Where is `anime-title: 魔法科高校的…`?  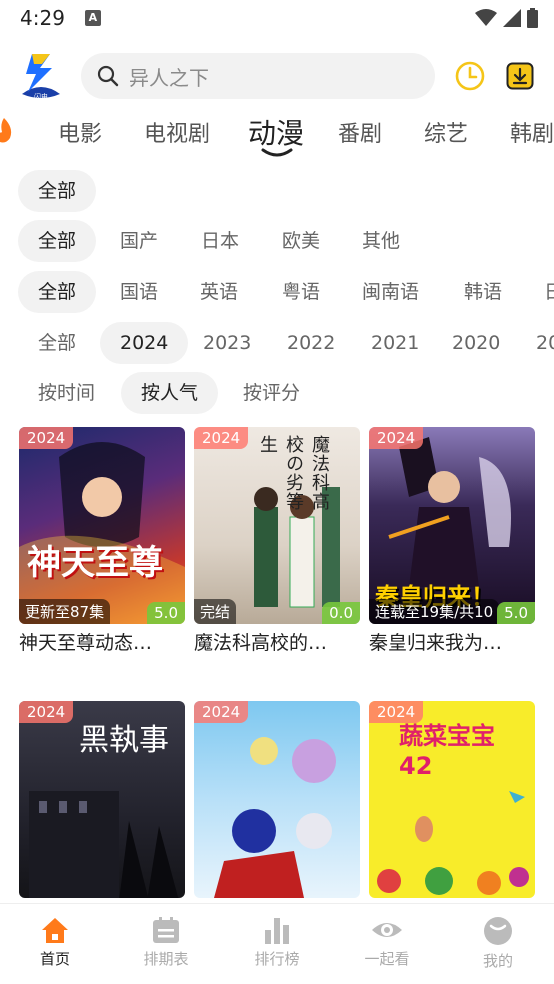
anime-title: 魔法科高校的… is located at coordinates (277, 641).